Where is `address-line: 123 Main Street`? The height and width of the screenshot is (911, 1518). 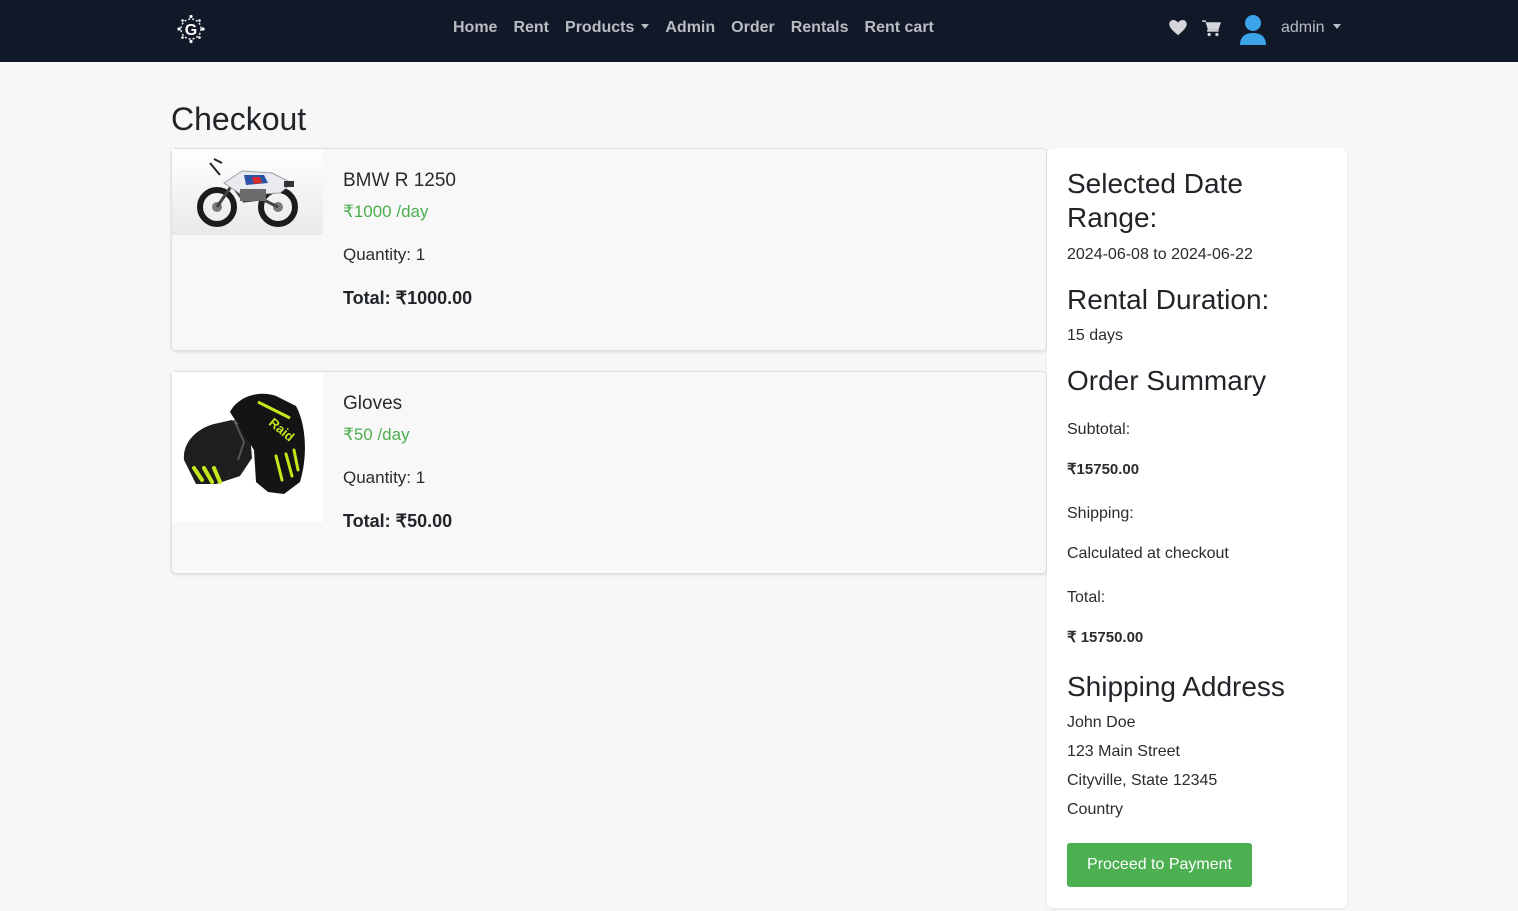
address-line: 123 Main Street is located at coordinates (1123, 751).